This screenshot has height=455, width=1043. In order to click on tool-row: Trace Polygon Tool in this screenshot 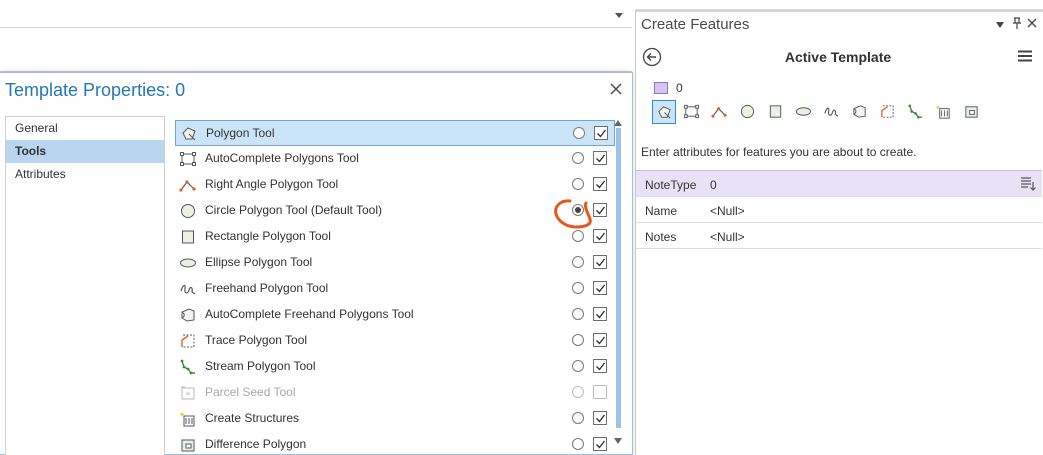, I will do `click(395, 341)`.